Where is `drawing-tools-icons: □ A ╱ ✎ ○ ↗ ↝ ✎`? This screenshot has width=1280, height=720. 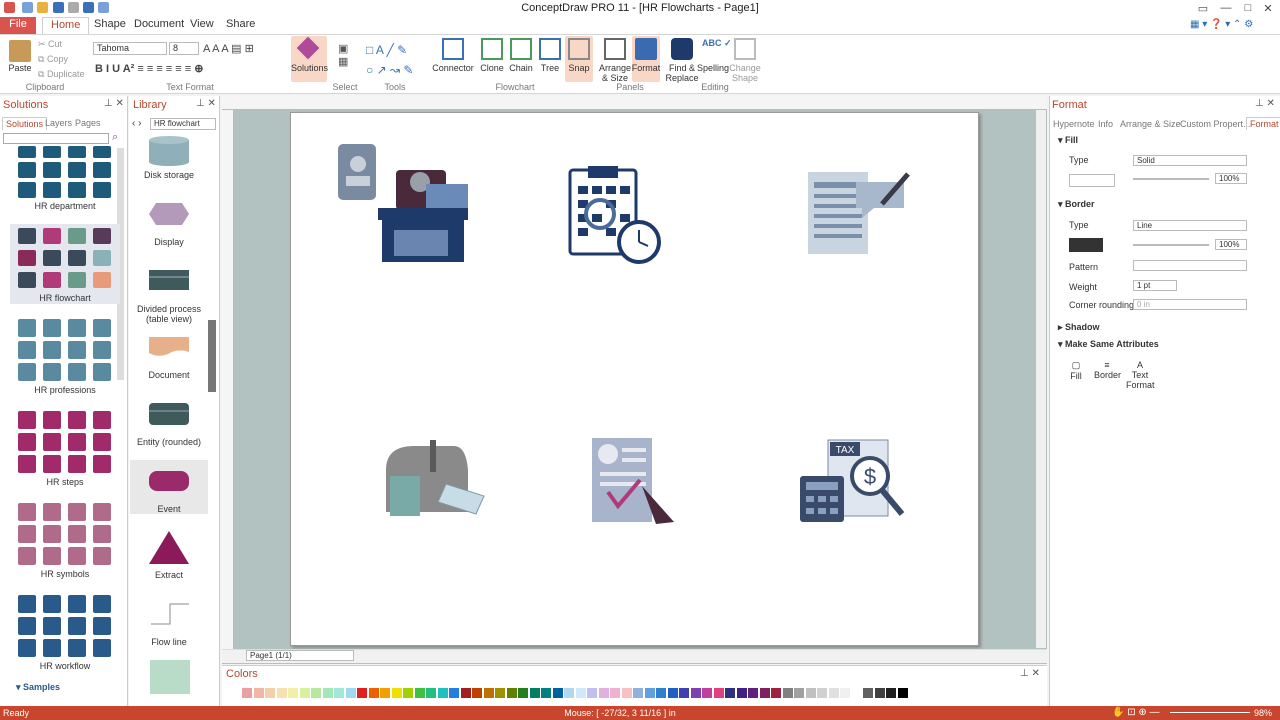
drawing-tools-icons: □ A ╱ ✎ ○ ↗ ↝ ✎ is located at coordinates (396, 60).